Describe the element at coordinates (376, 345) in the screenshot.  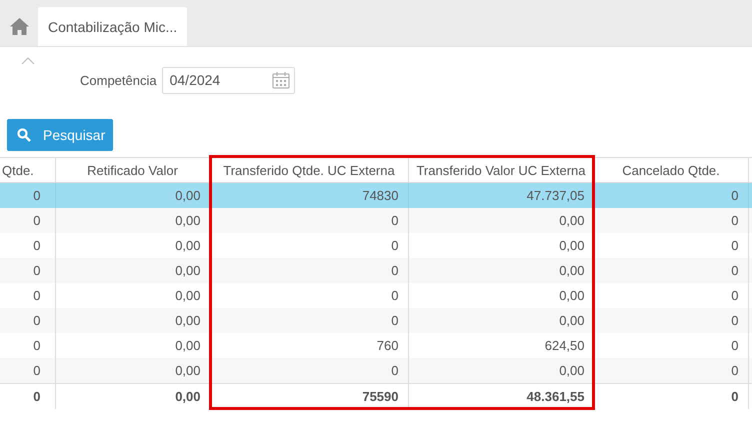
I see `table-row: 0 0,00 760 624,50 0` at that location.